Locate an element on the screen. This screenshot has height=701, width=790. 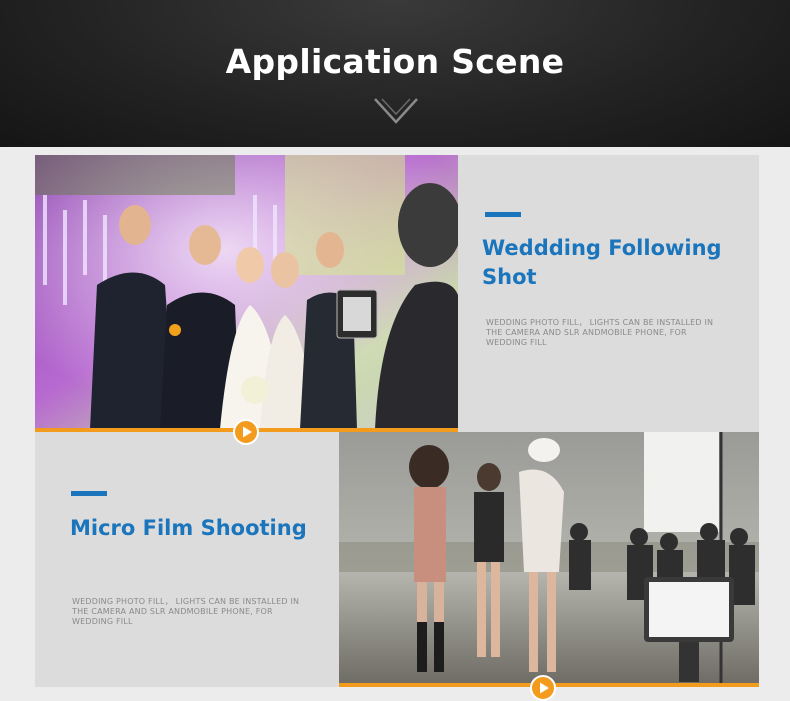
page-title: Application Scene is located at coordinates (395, 61).